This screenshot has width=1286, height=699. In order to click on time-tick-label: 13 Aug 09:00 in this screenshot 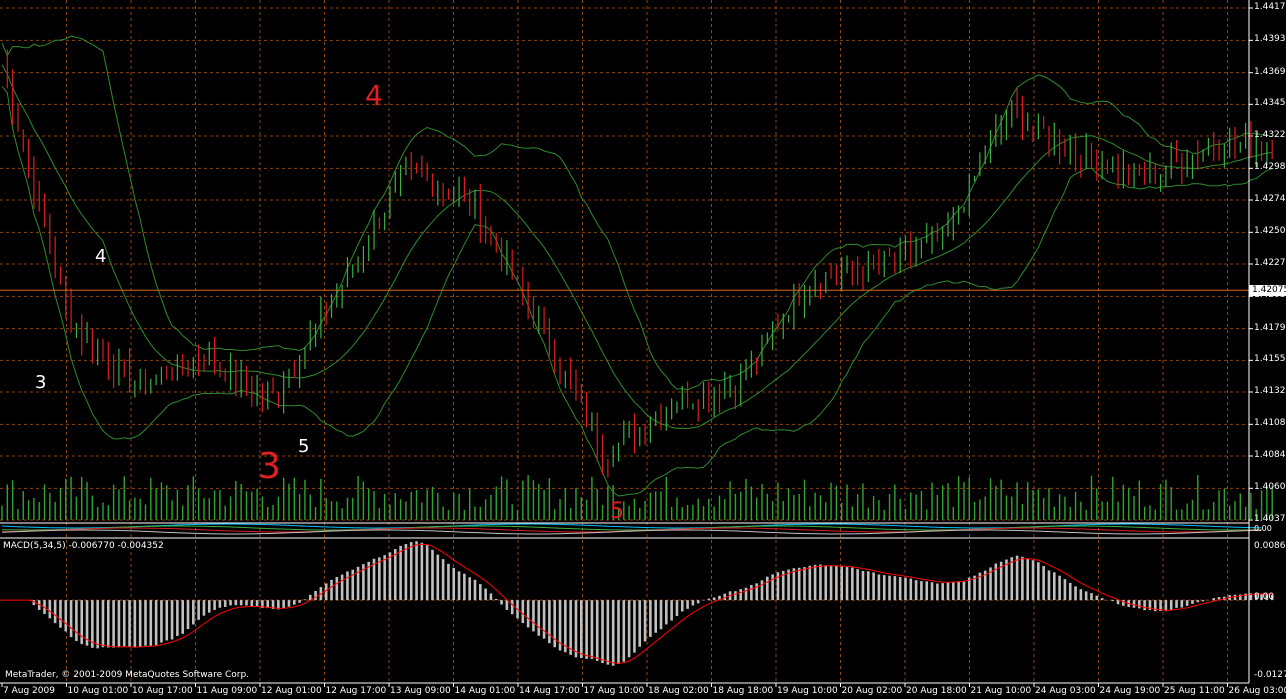, I will do `click(420, 691)`.